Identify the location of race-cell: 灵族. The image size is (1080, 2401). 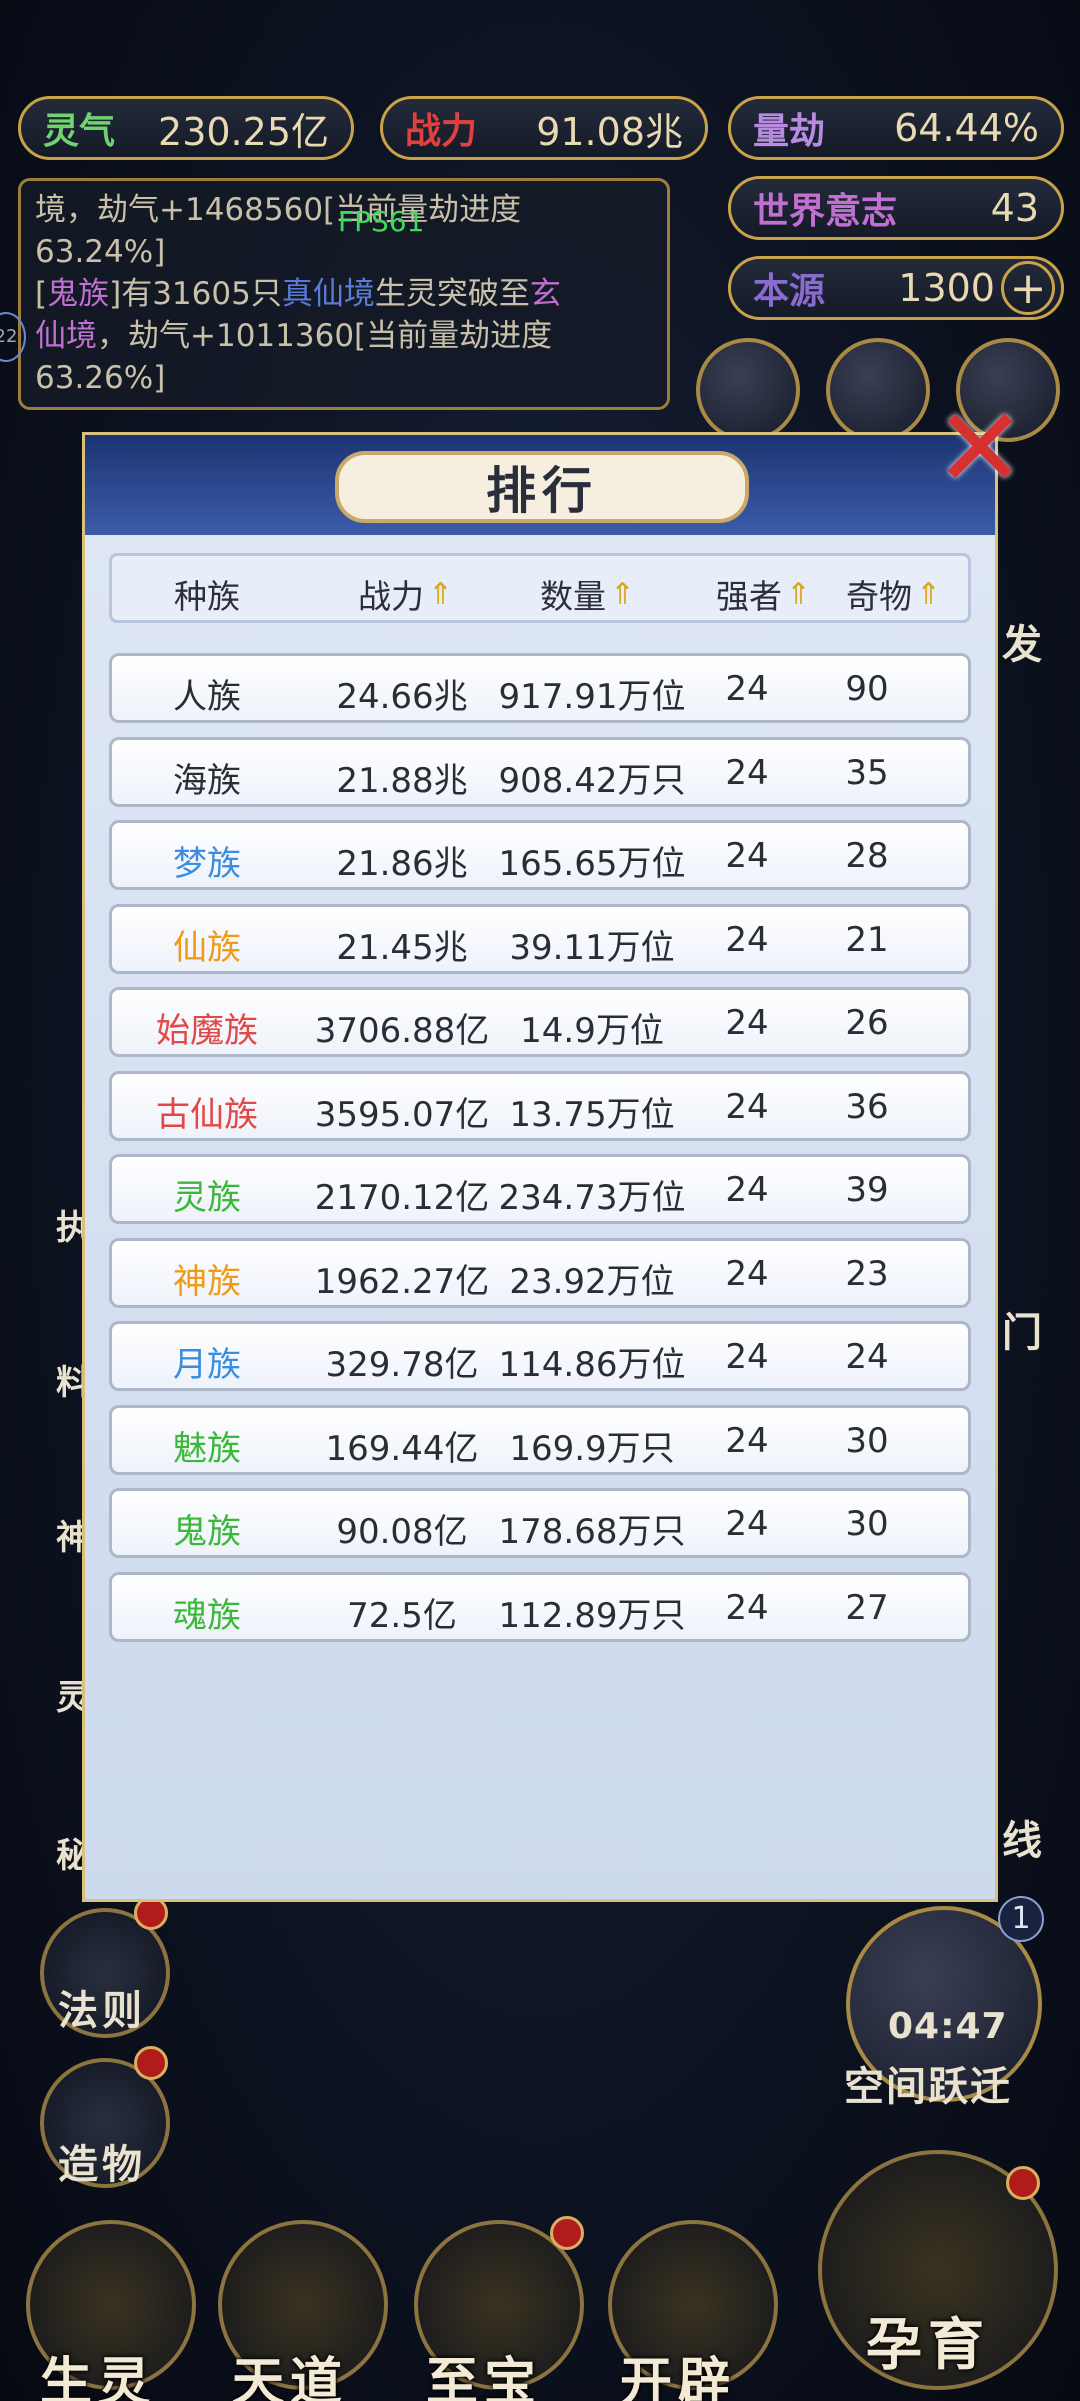
(207, 1198).